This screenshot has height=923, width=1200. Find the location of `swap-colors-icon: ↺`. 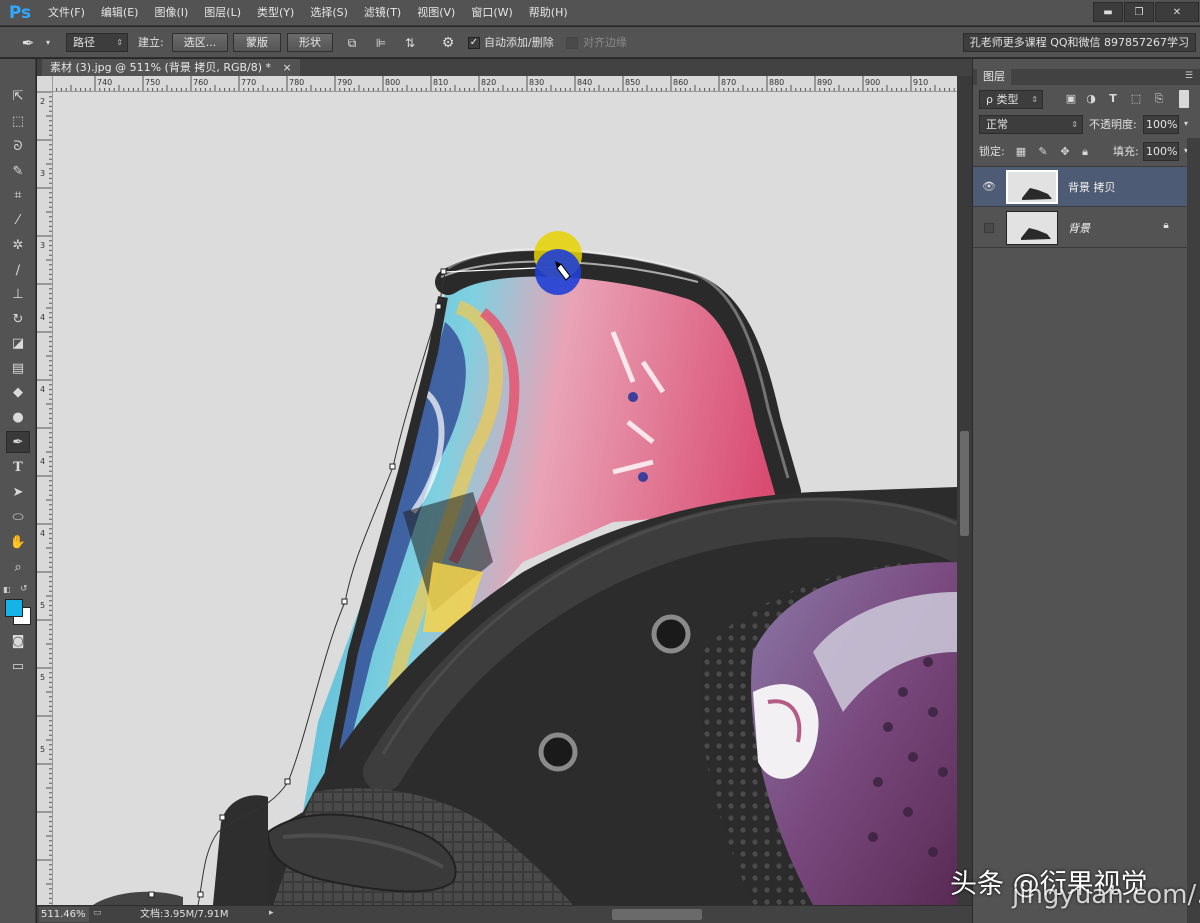

swap-colors-icon: ↺ is located at coordinates (24, 589).